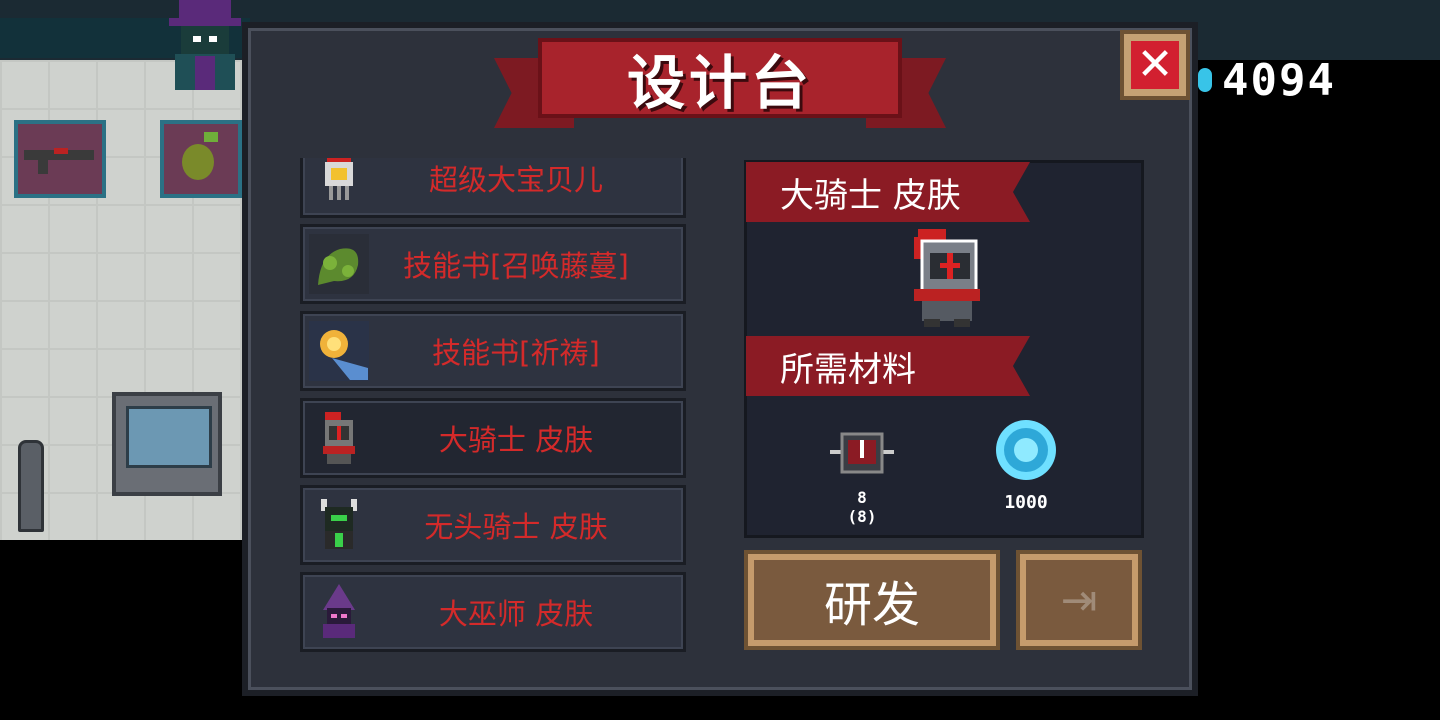  Describe the element at coordinates (1026, 502) in the screenshot. I see `material-count: 1000` at that location.